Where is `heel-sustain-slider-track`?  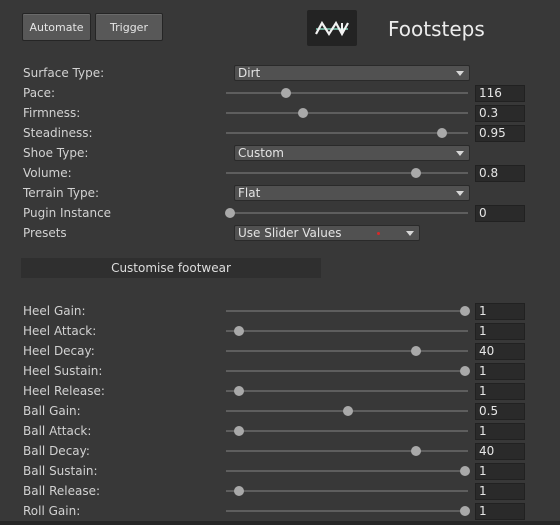 heel-sustain-slider-track is located at coordinates (347, 371).